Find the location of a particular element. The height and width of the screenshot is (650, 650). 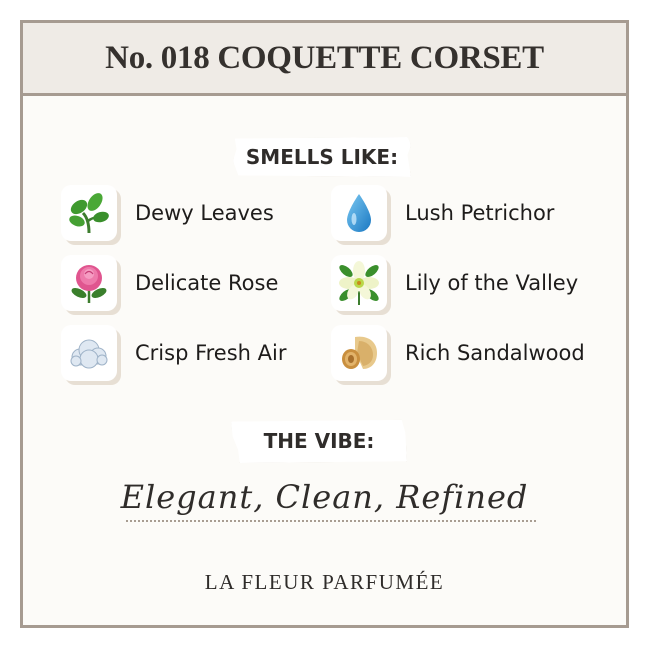

vibe-description: Elegant, Clean, Refined is located at coordinates (324, 497).